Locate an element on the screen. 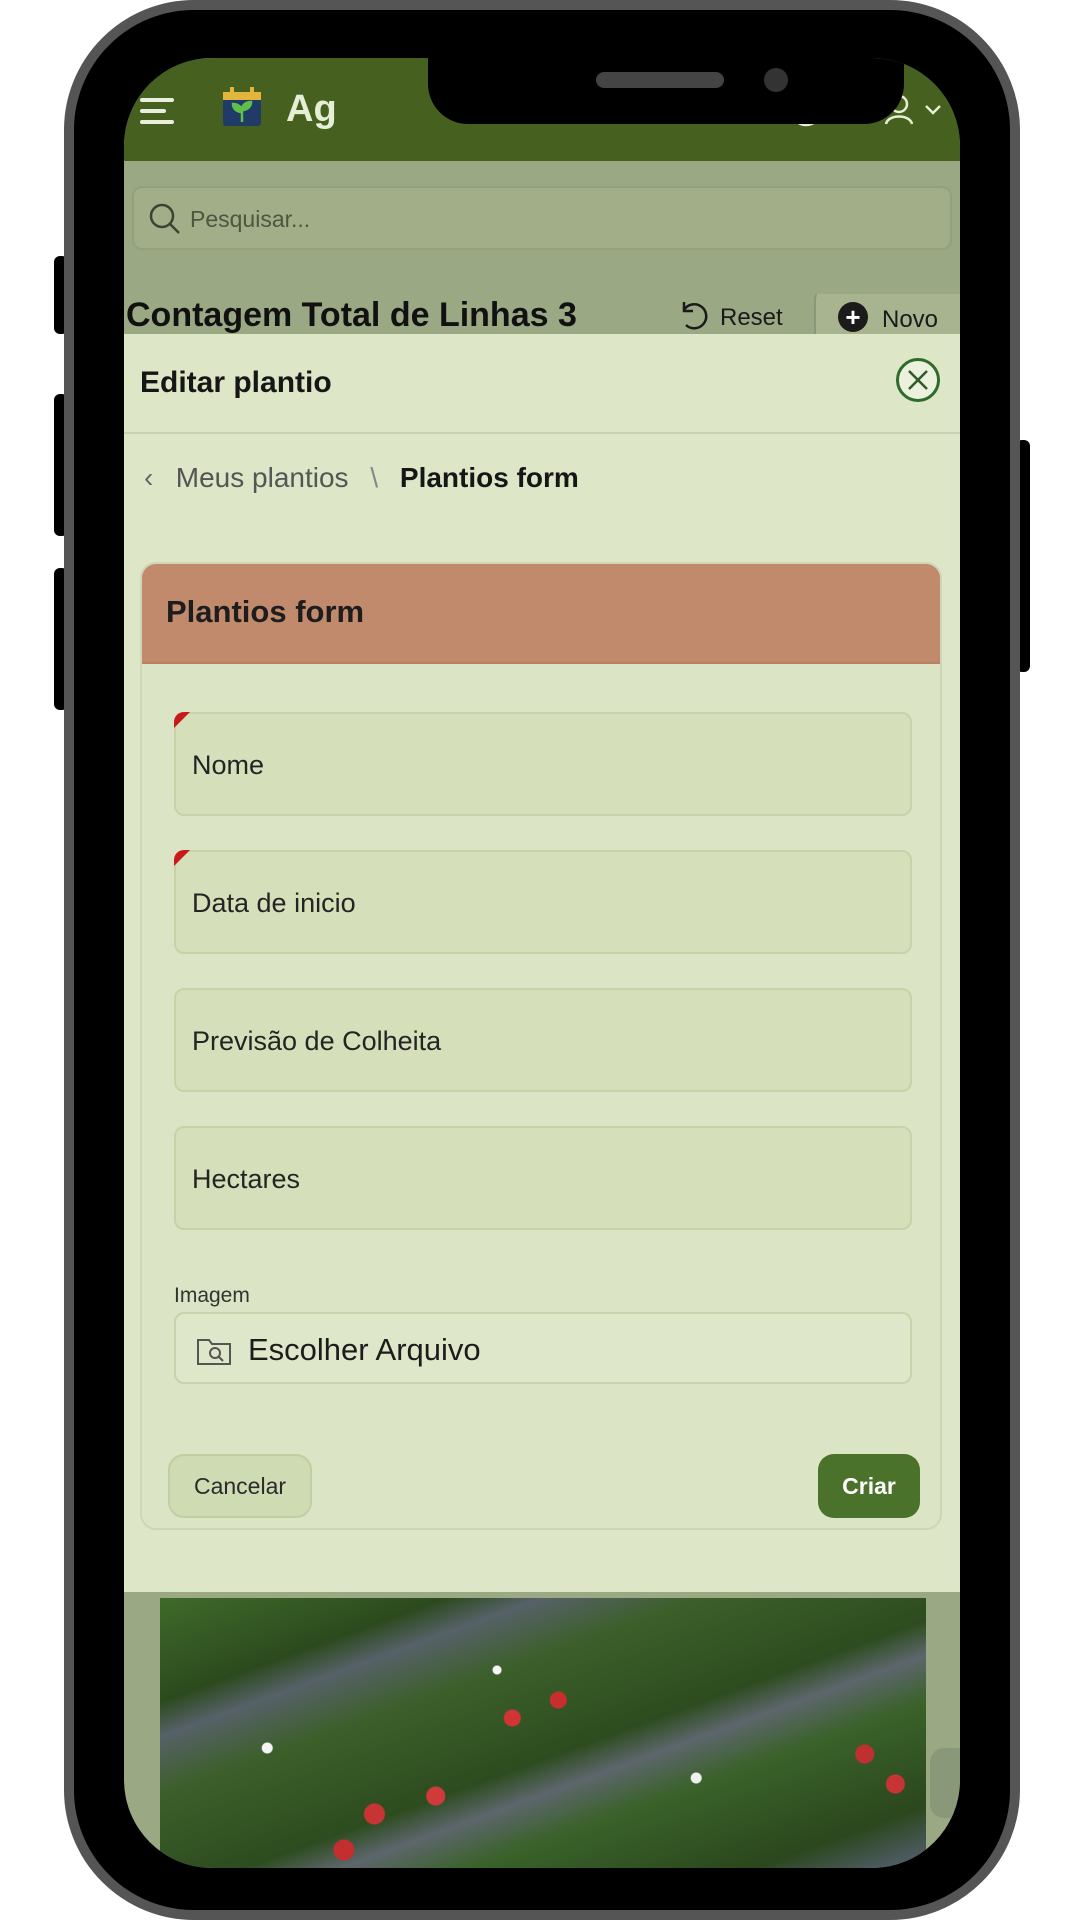  breadcrumb-current: Plantios form is located at coordinates (489, 477).